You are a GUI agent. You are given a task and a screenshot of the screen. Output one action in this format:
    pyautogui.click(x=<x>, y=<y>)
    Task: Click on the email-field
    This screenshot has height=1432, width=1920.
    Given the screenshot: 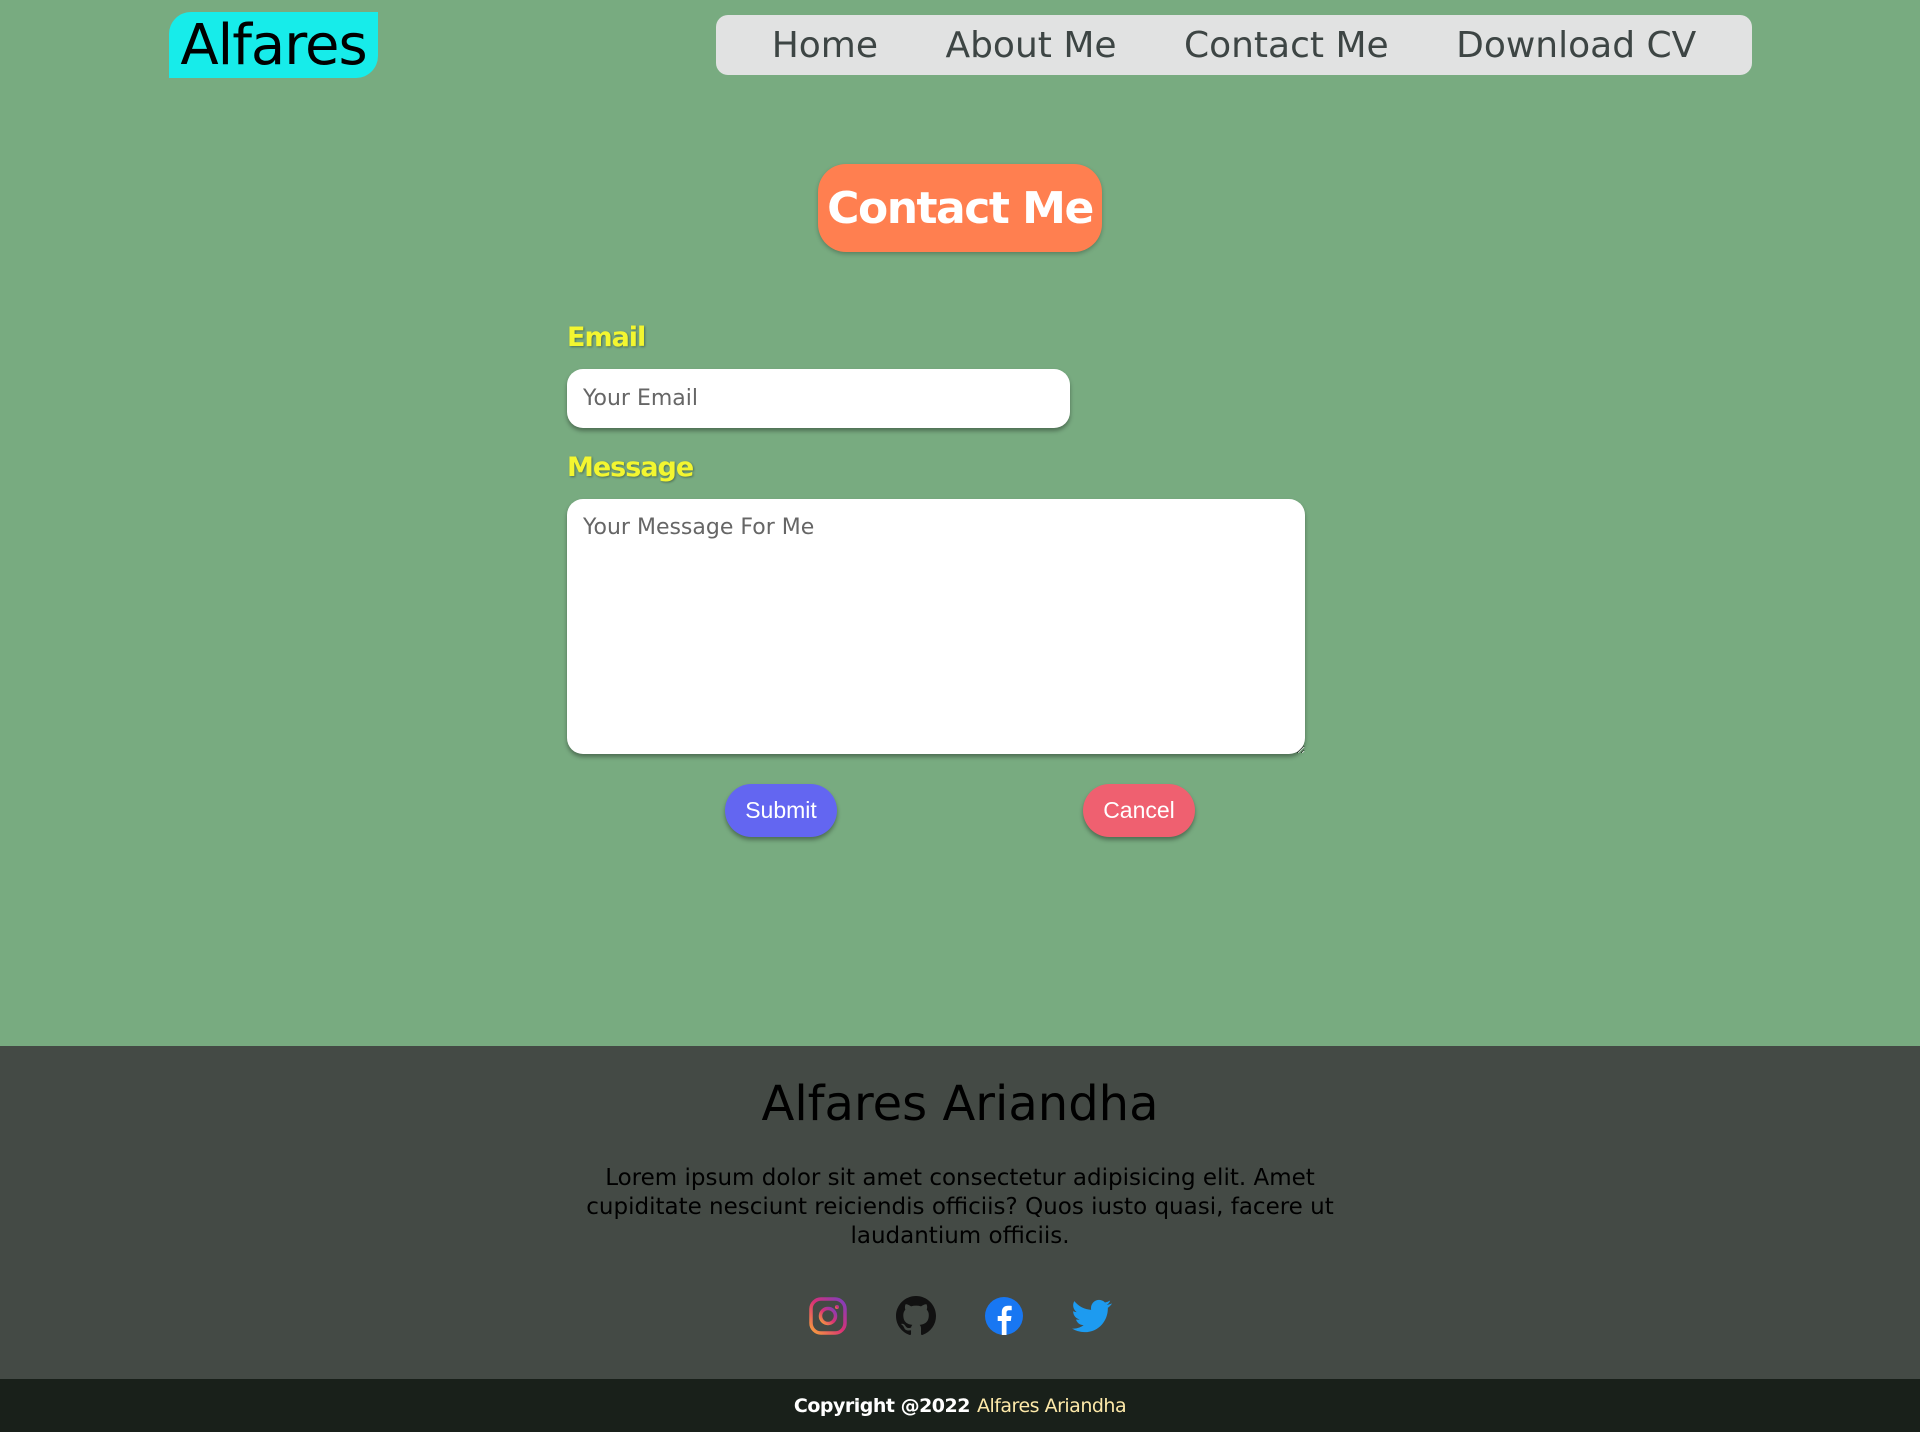 What is the action you would take?
    pyautogui.click(x=818, y=398)
    